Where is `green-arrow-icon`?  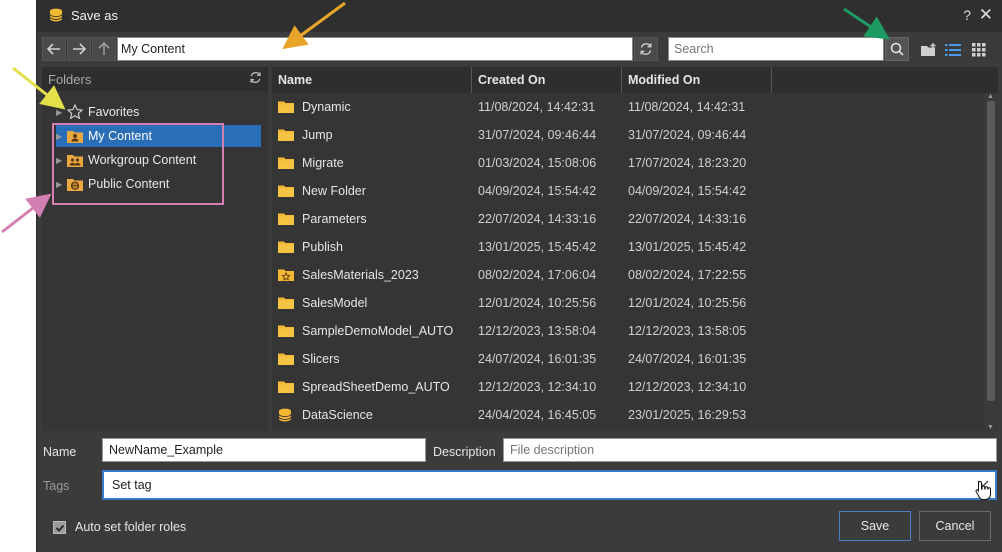
green-arrow-icon is located at coordinates (866, 23).